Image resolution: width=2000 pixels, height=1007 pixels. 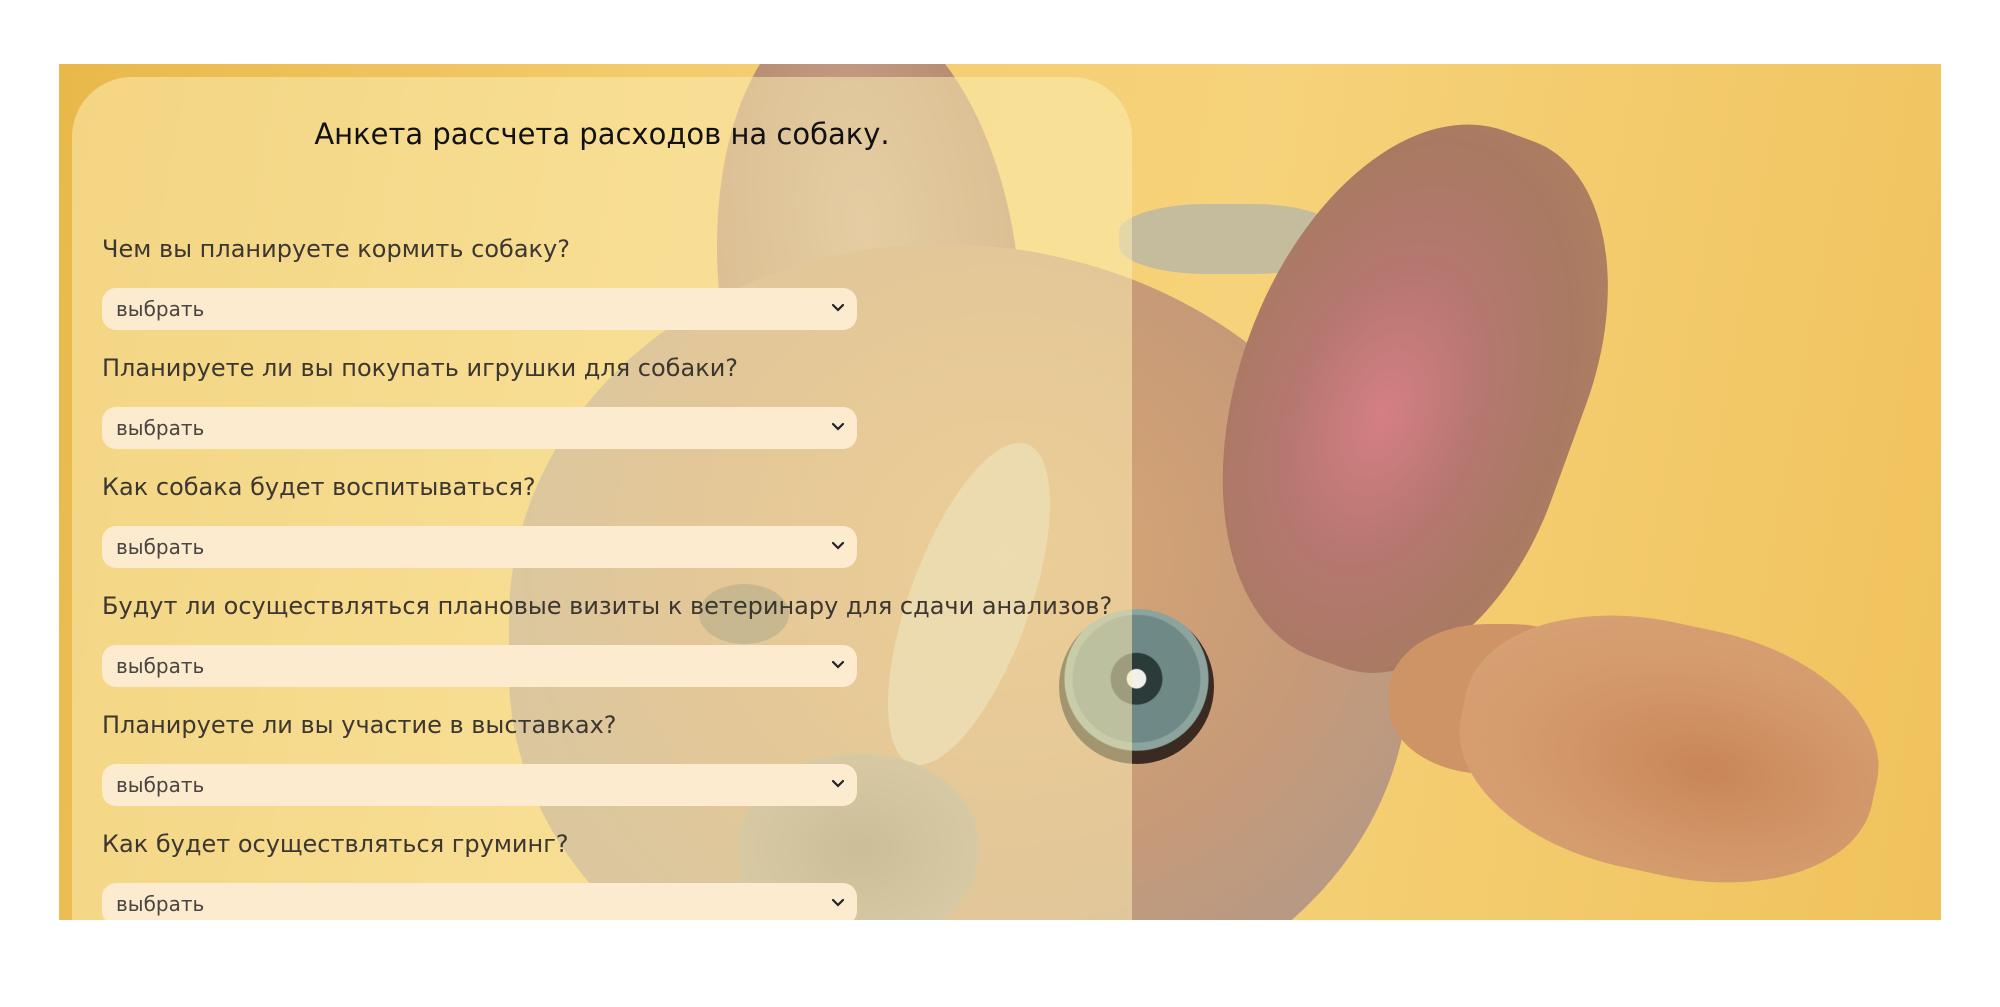 I want to click on select-vet: выбрать, so click(x=479, y=666).